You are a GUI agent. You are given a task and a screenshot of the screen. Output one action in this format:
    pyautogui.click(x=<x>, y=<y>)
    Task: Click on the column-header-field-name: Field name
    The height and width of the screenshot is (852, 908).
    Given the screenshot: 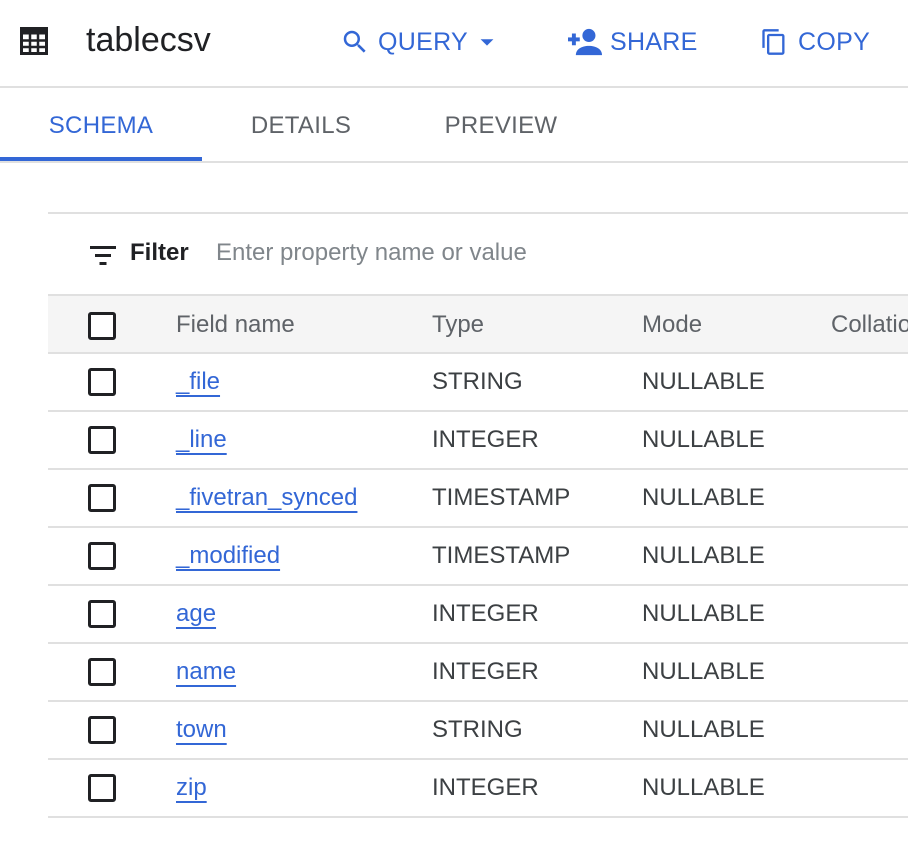 What is the action you would take?
    pyautogui.click(x=235, y=325)
    